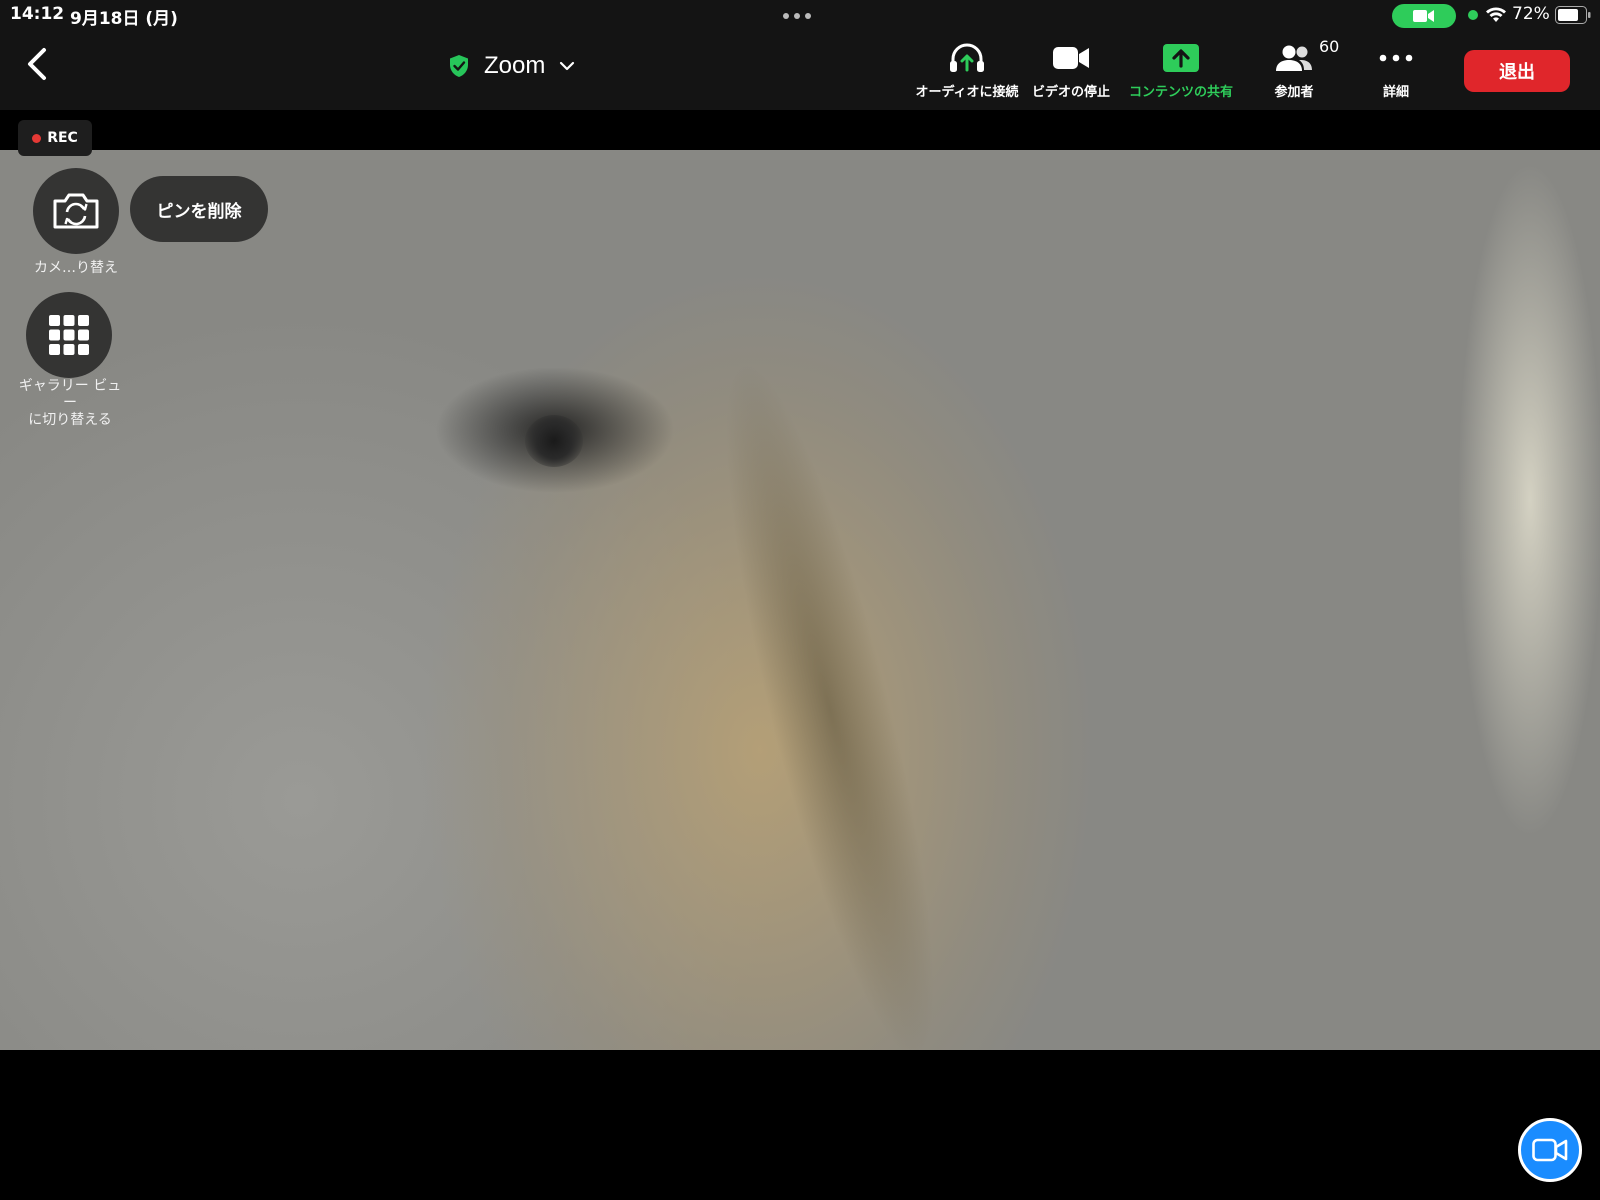  Describe the element at coordinates (1510, 600) in the screenshot. I see `video-highlight` at that location.